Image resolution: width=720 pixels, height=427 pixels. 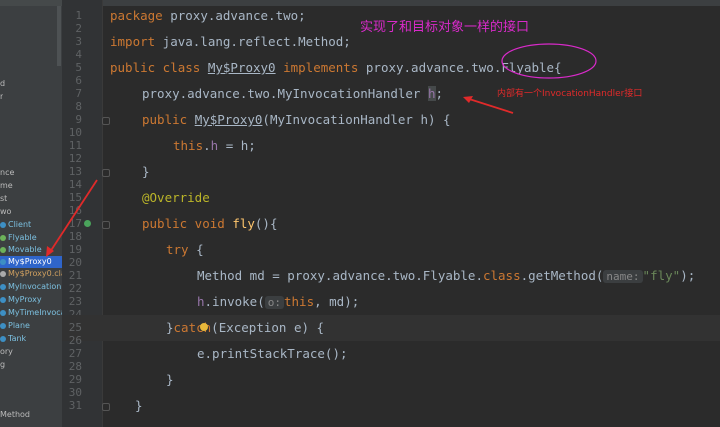 I want to click on tree-item-plane: Plane, so click(x=15, y=326).